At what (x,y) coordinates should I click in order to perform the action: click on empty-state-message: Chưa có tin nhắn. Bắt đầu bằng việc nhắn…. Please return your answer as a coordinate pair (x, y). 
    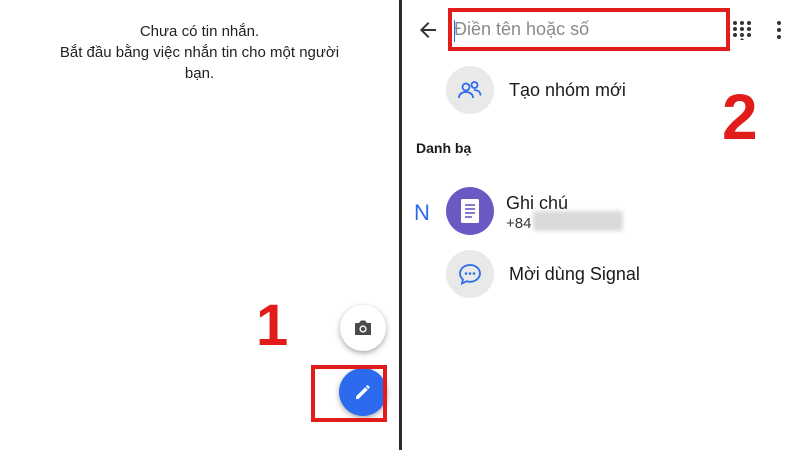
    Looking at the image, I should click on (199, 52).